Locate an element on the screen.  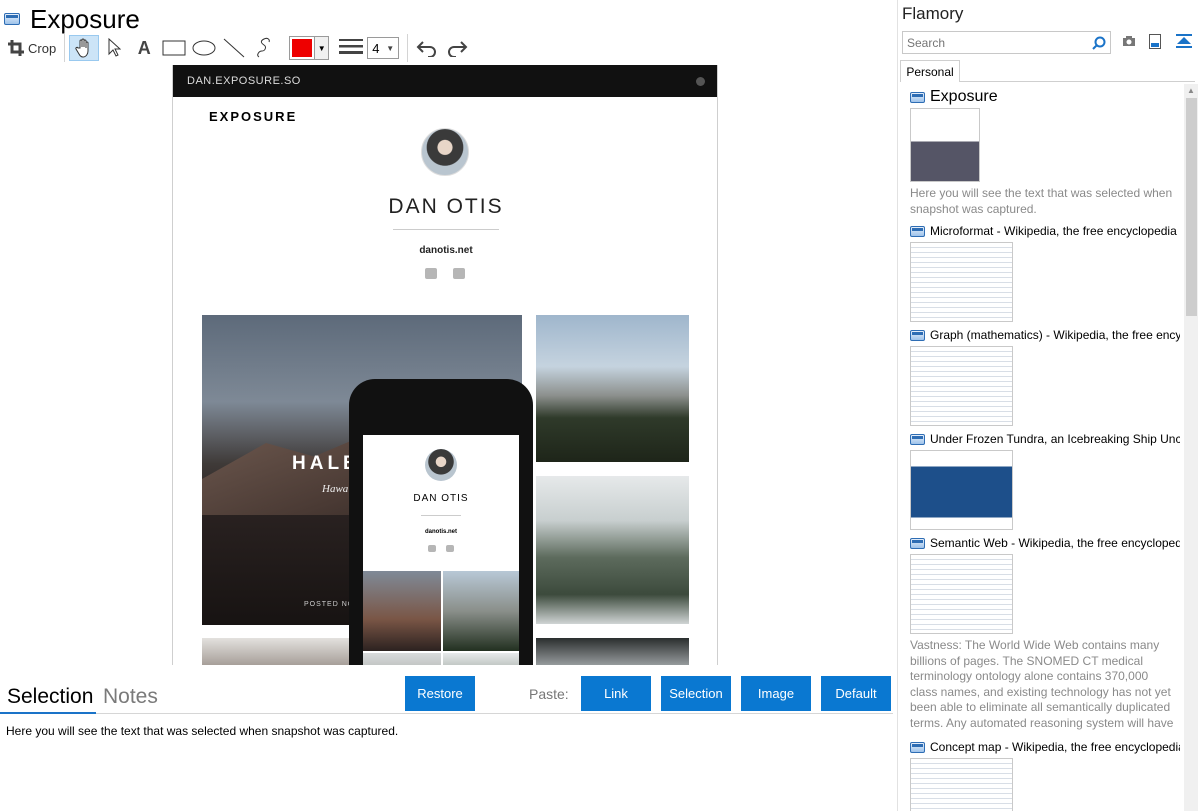
hand-tool-button is located at coordinates (84, 48).